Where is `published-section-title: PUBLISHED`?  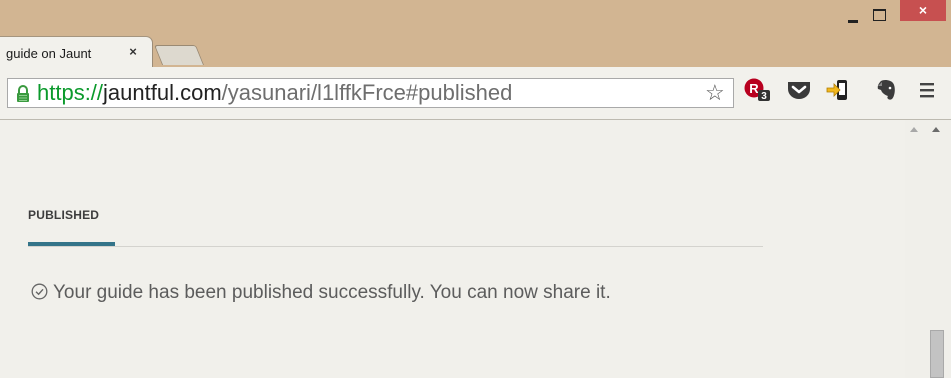
published-section-title: PUBLISHED is located at coordinates (64, 215).